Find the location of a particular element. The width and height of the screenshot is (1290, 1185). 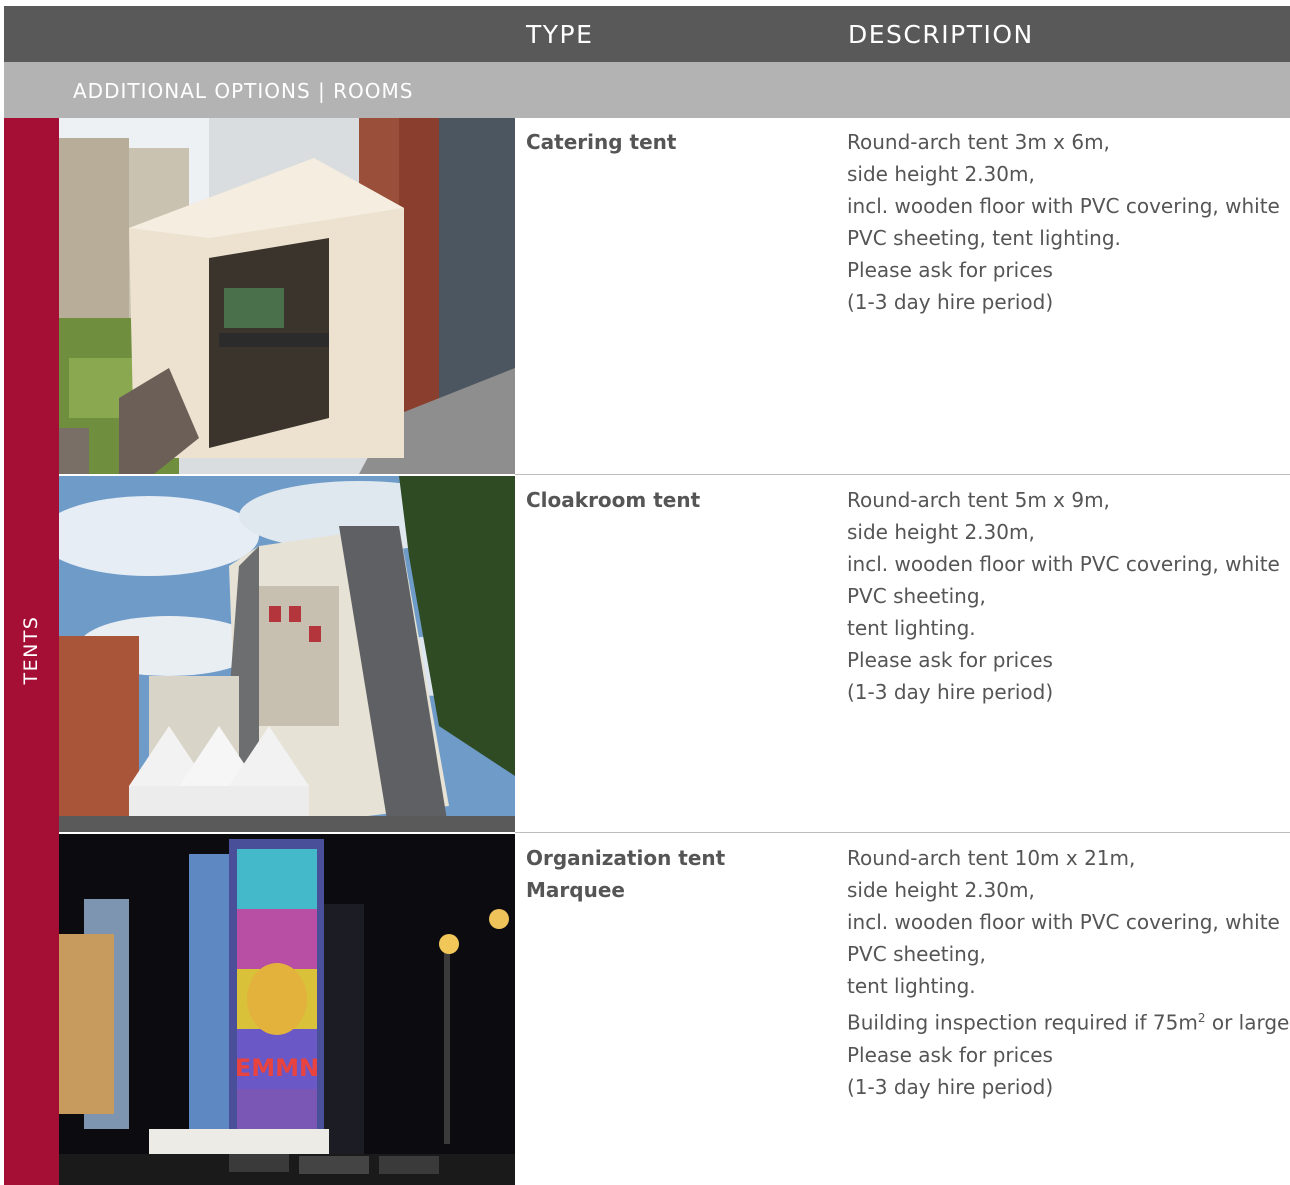

organization-tent-photo: EMMN is located at coordinates (287, 1009).